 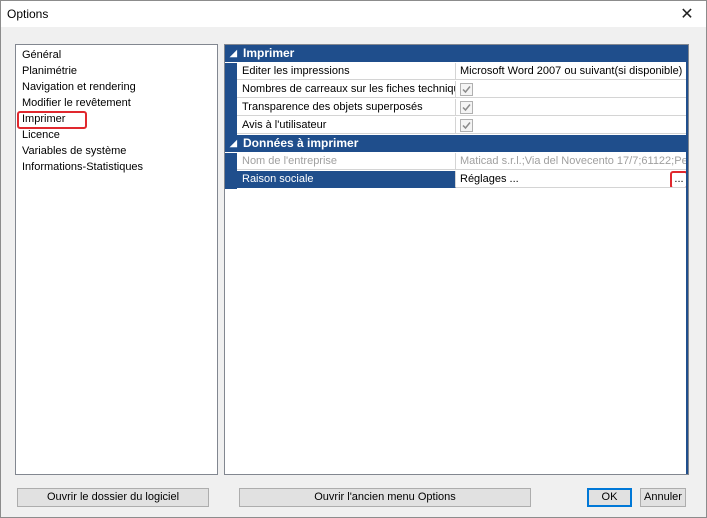 What do you see at coordinates (346, 125) in the screenshot?
I see `property-name: Avis à l'utilisateur` at bounding box center [346, 125].